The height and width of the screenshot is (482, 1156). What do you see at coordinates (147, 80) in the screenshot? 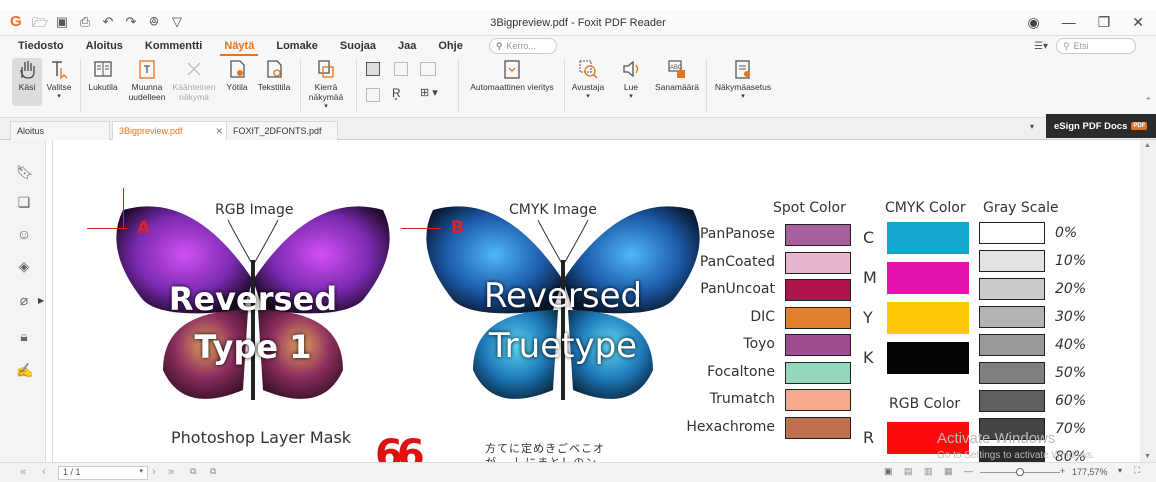
I see `reflow-button: Muunna uudelleen` at bounding box center [147, 80].